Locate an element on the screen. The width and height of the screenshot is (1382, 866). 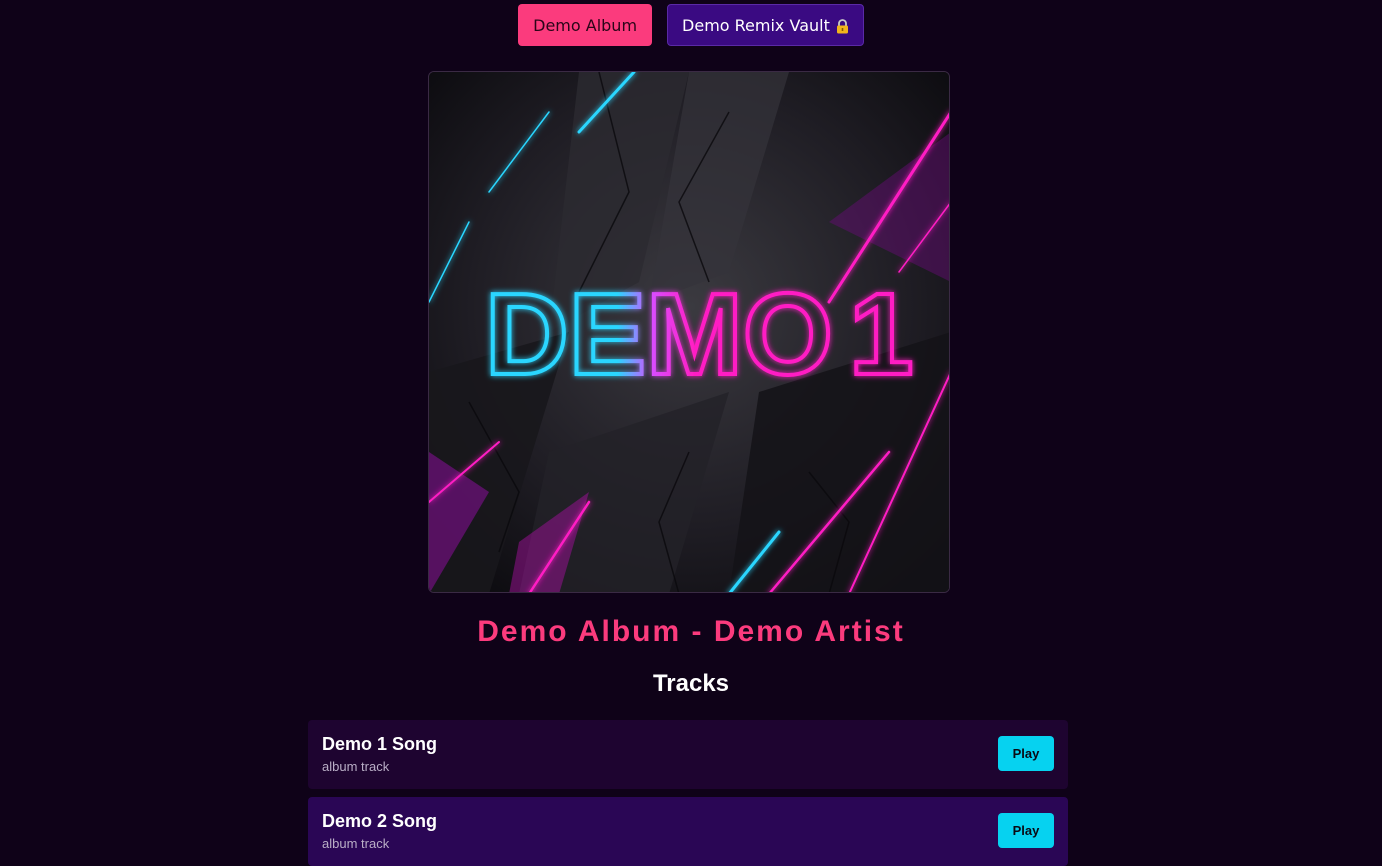
cover-title-text: DEMO is located at coordinates (659, 334).